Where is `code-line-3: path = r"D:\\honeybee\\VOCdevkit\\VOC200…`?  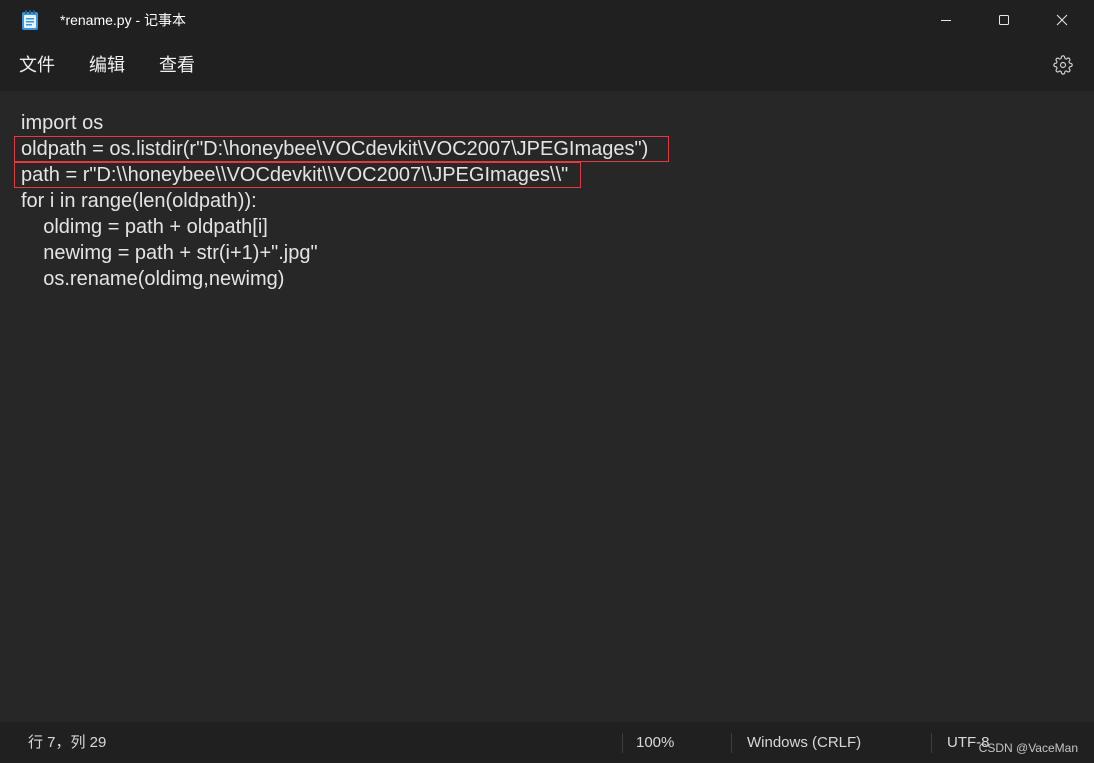 code-line-3: path = r"D:\\honeybee\\VOCdevkit\\VOC200… is located at coordinates (554, 175).